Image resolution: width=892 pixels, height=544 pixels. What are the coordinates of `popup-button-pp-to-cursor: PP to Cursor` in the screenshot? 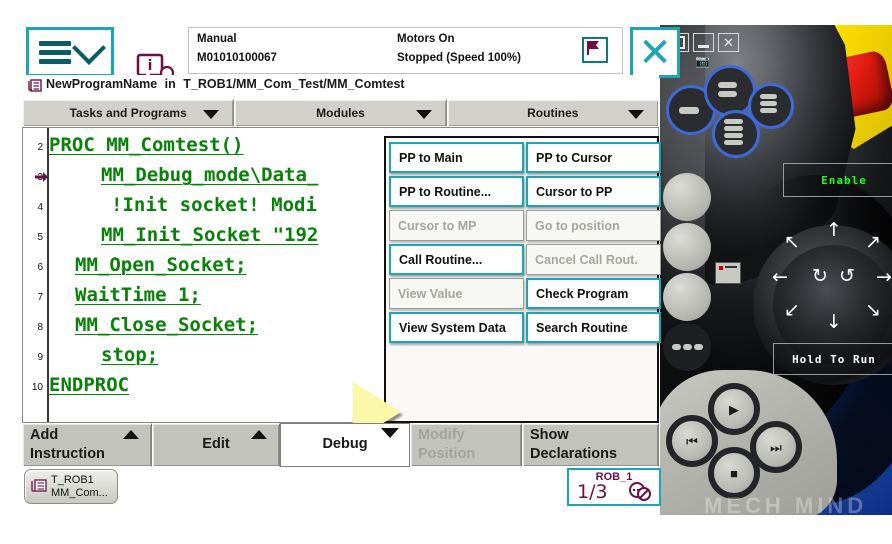 It's located at (593, 157).